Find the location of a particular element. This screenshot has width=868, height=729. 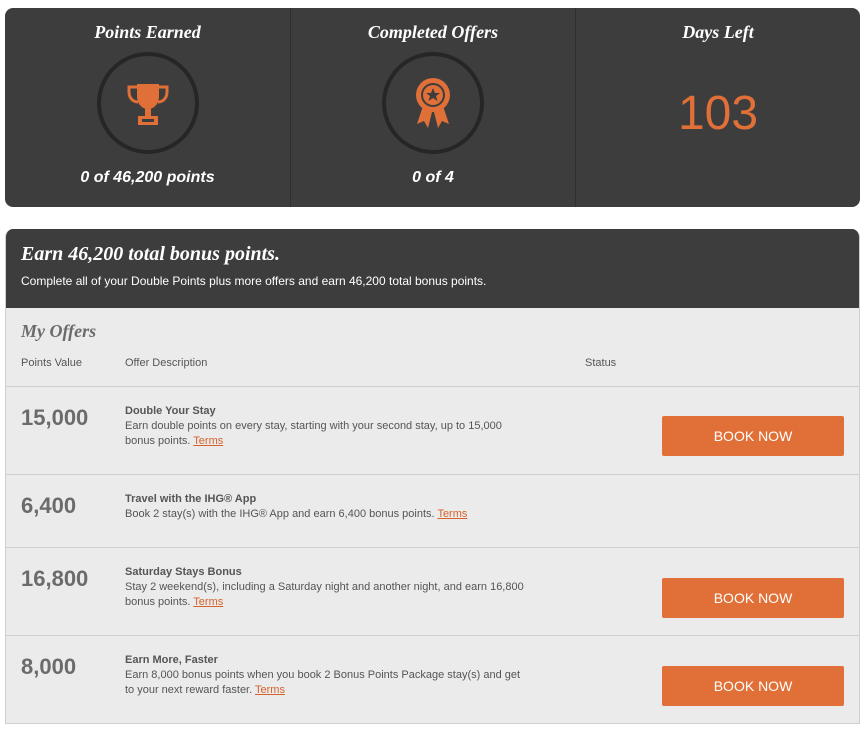

offer-title: Double Your Stay is located at coordinates (170, 411).